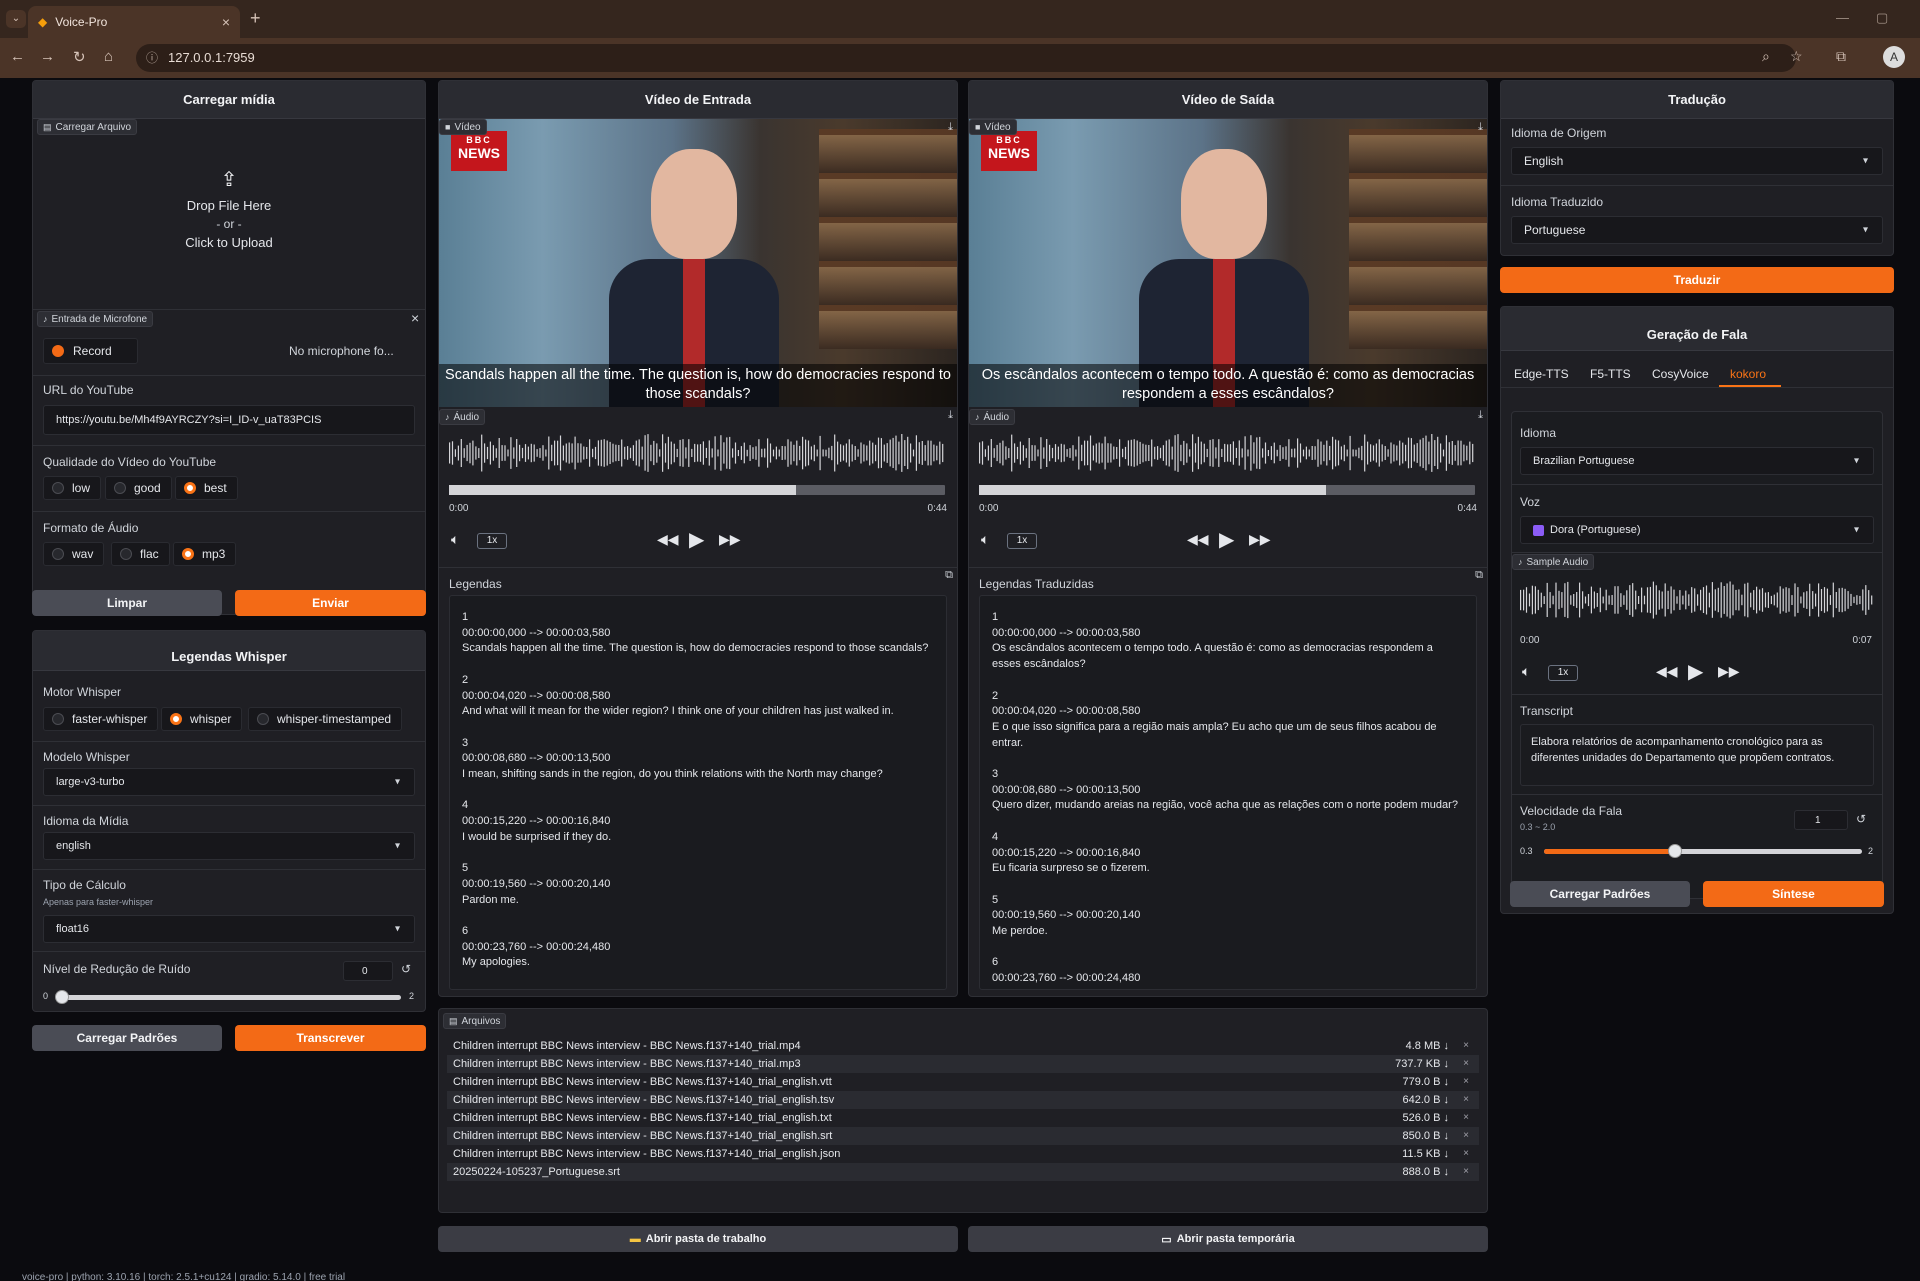 This screenshot has height=1281, width=1920. Describe the element at coordinates (1894, 57) in the screenshot. I see `profile-avatar: A` at that location.